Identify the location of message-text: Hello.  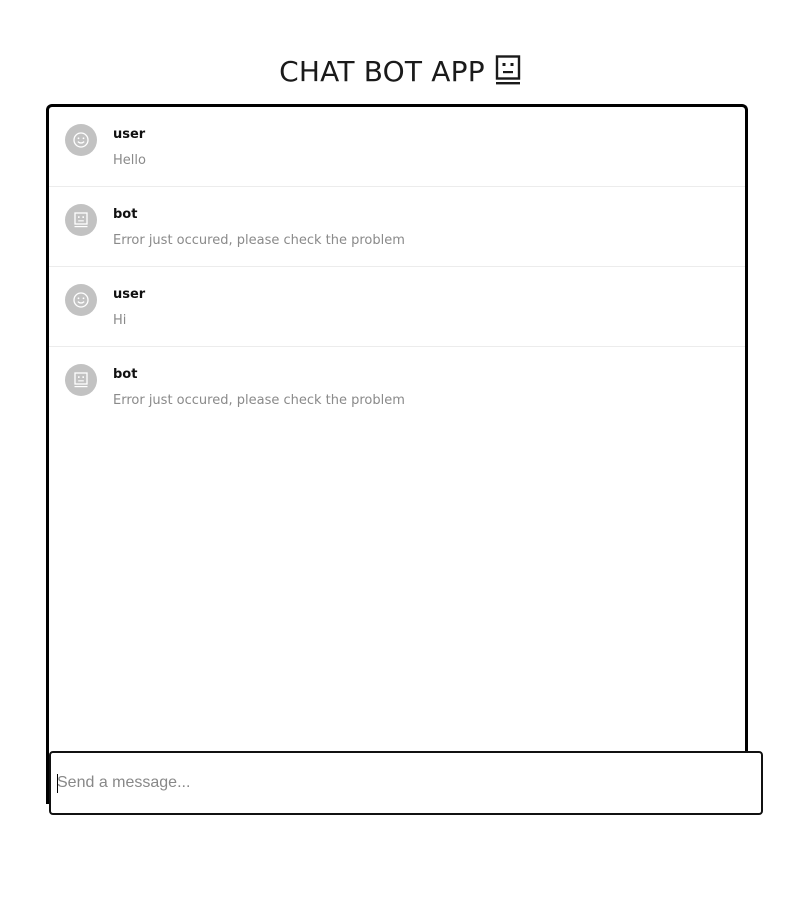
(129, 160).